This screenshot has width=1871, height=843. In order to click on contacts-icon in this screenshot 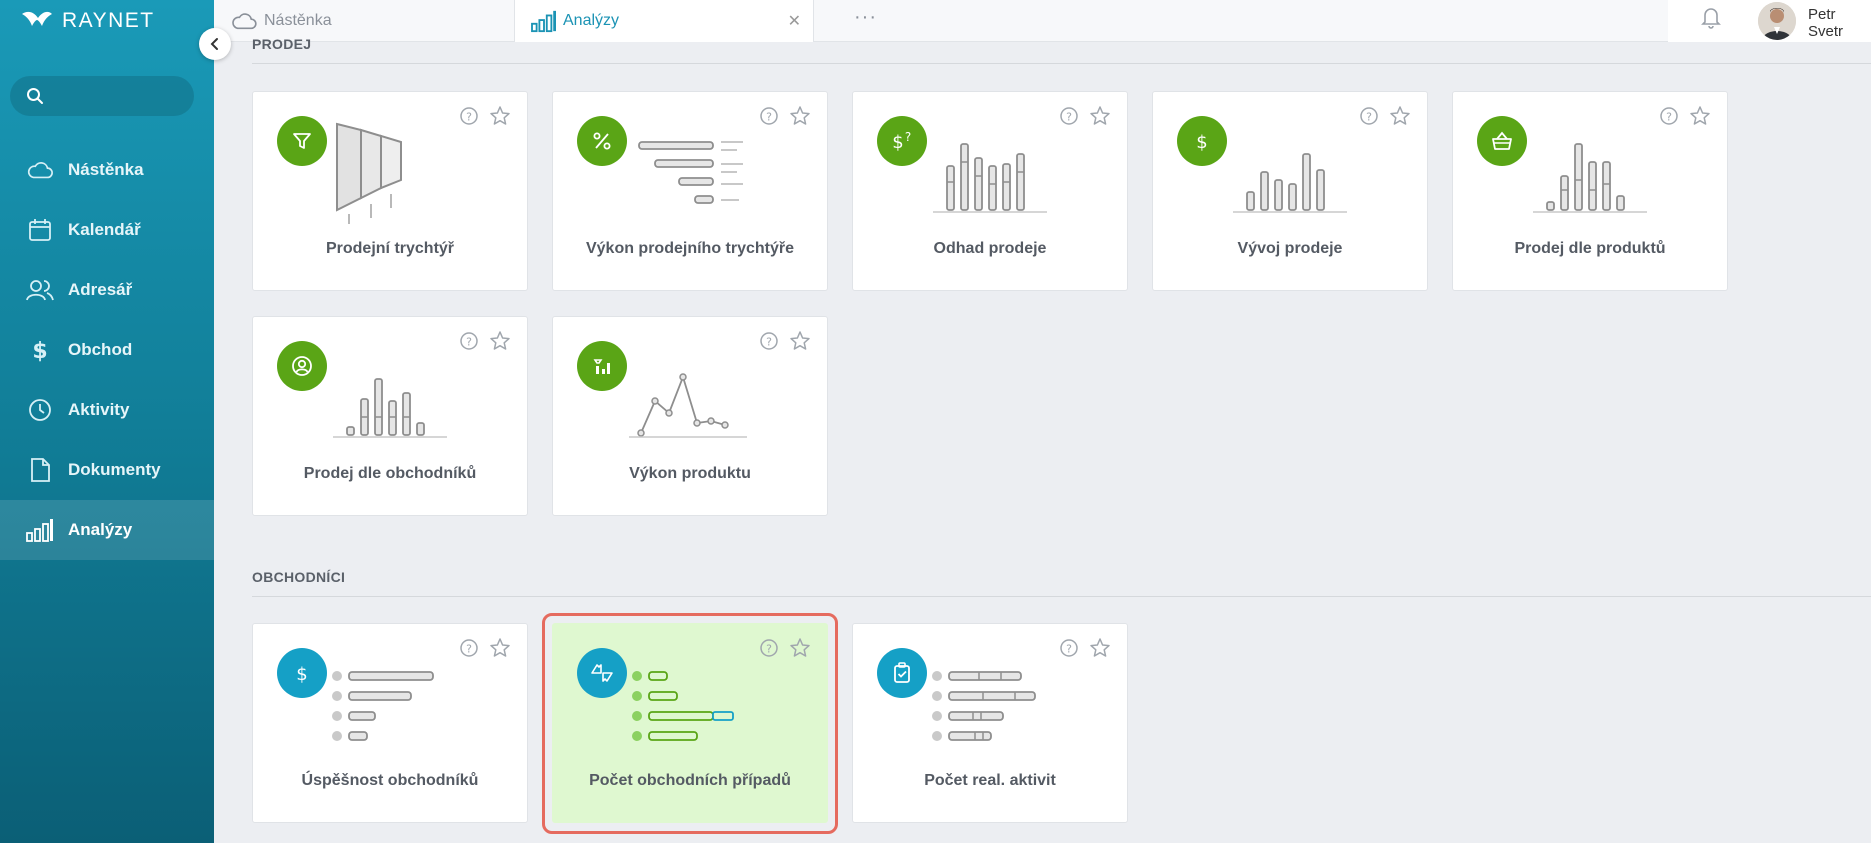, I will do `click(40, 290)`.